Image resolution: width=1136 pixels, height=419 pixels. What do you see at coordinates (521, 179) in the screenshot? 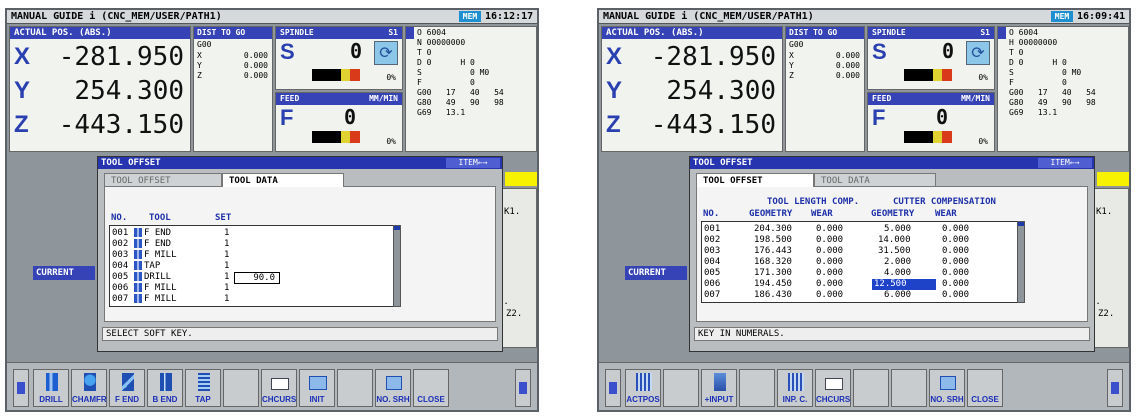
I see `highlight-bar` at bounding box center [521, 179].